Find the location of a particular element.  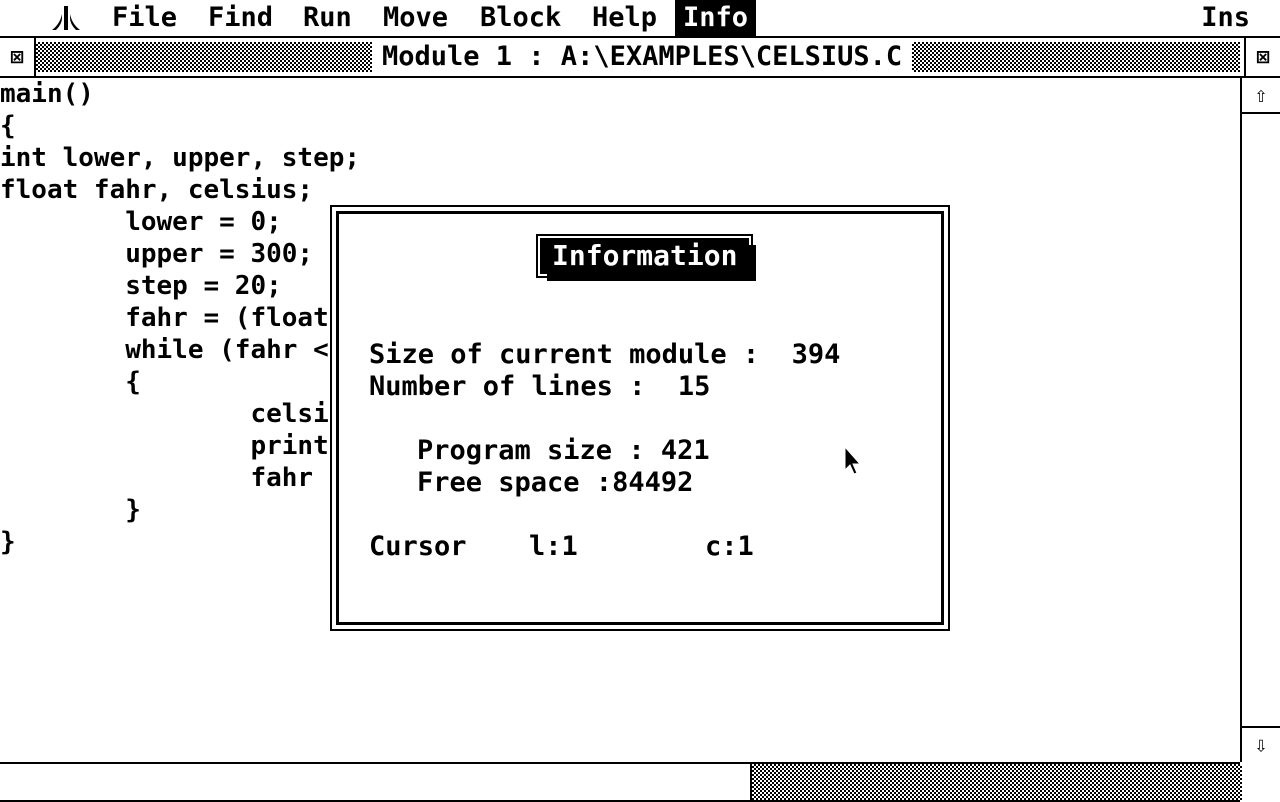

code-line: fahr is located at coordinates (164, 478).